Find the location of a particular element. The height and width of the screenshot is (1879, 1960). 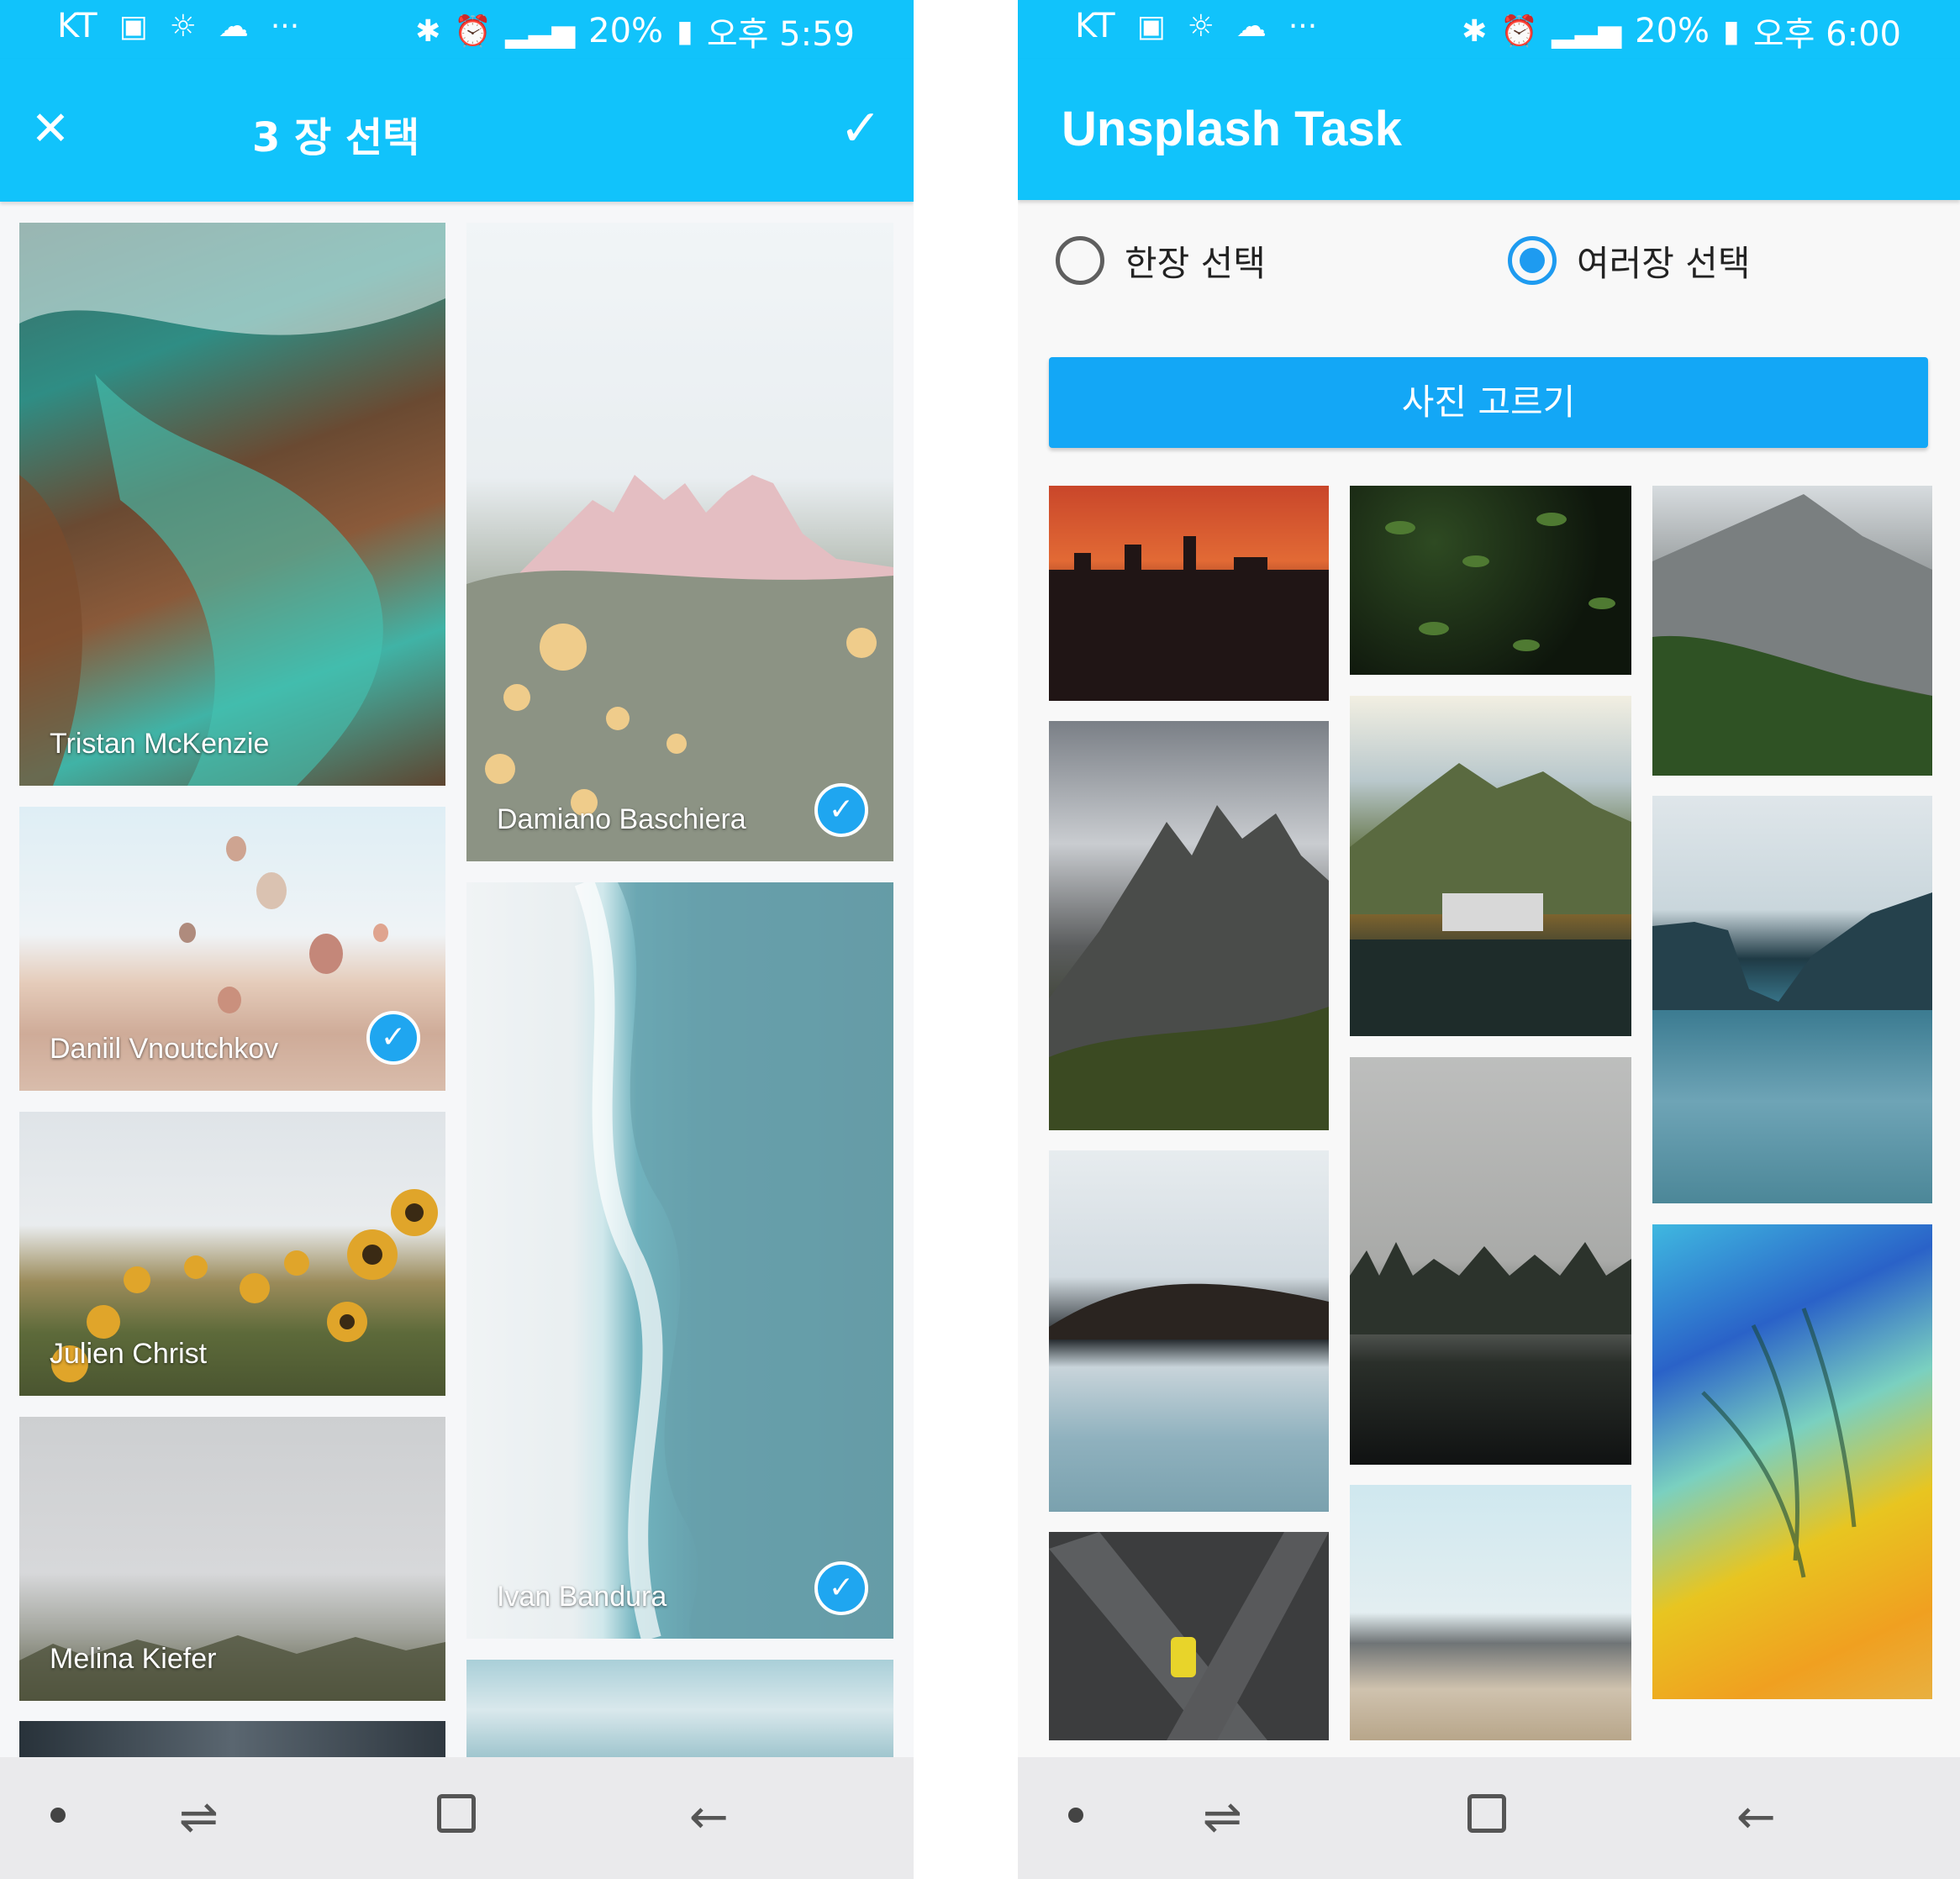

alpine-peak-illustration is located at coordinates (1792, 635).